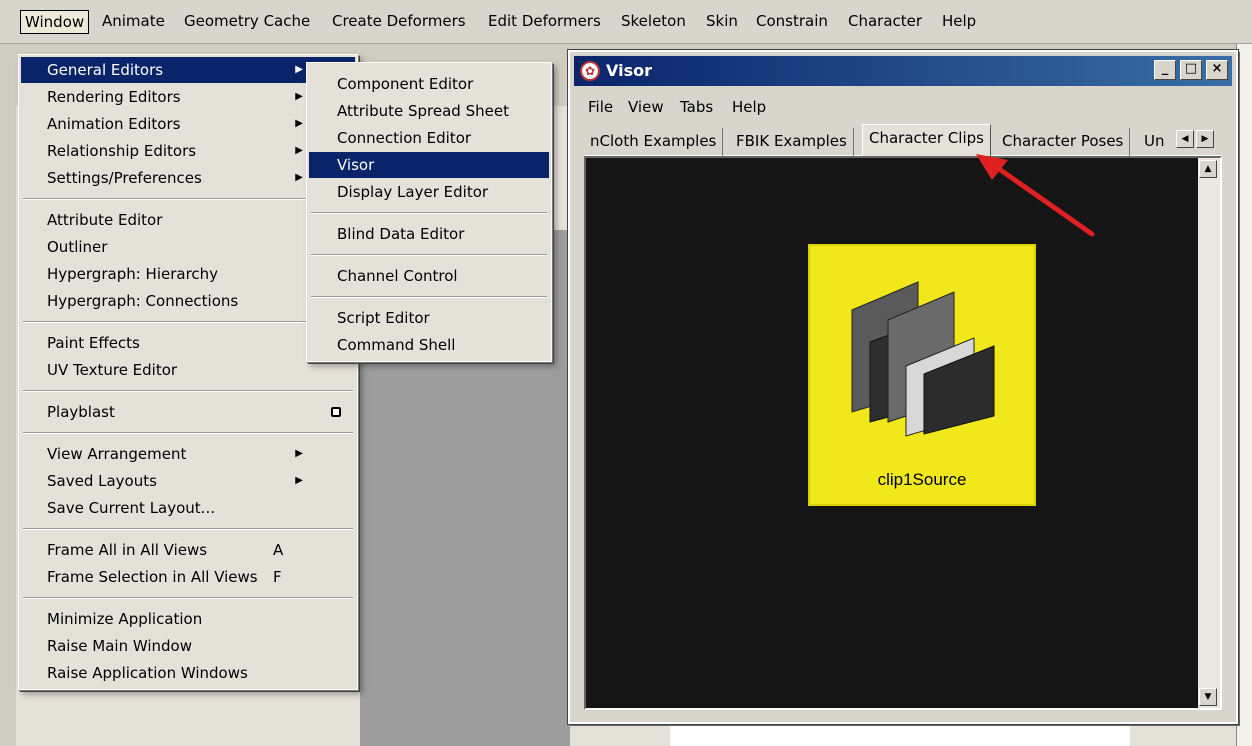 This screenshot has width=1252, height=746. Describe the element at coordinates (1208, 697) in the screenshot. I see `scroll-down-icon: ▼` at that location.